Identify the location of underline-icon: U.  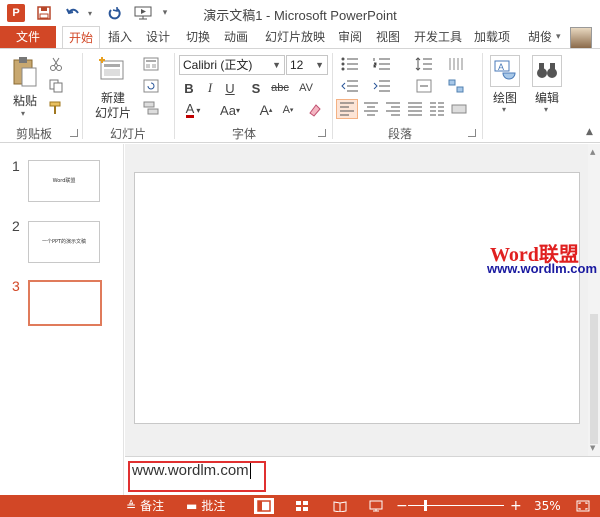
(230, 88).